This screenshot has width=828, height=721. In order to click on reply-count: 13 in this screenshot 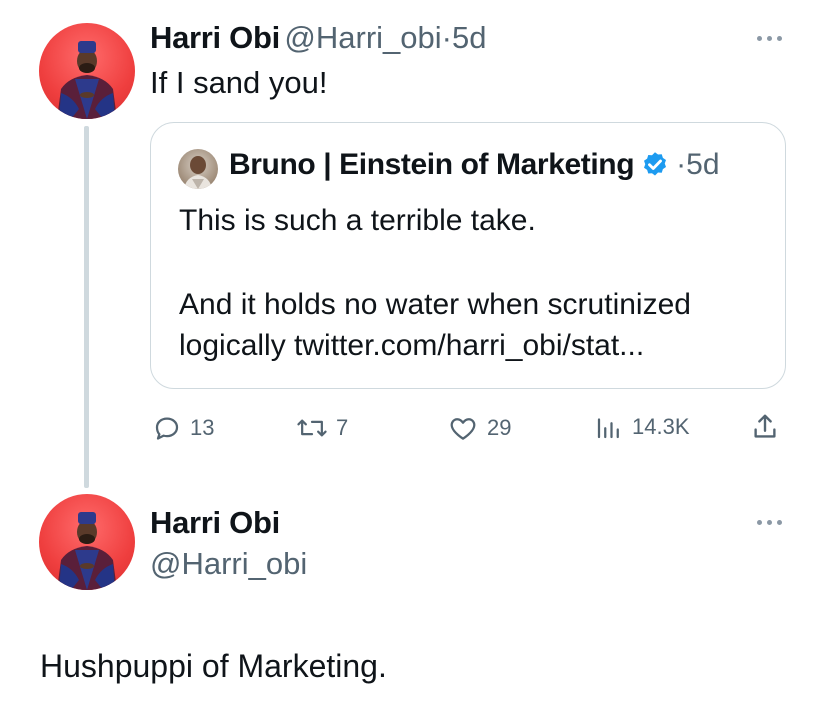, I will do `click(202, 427)`.